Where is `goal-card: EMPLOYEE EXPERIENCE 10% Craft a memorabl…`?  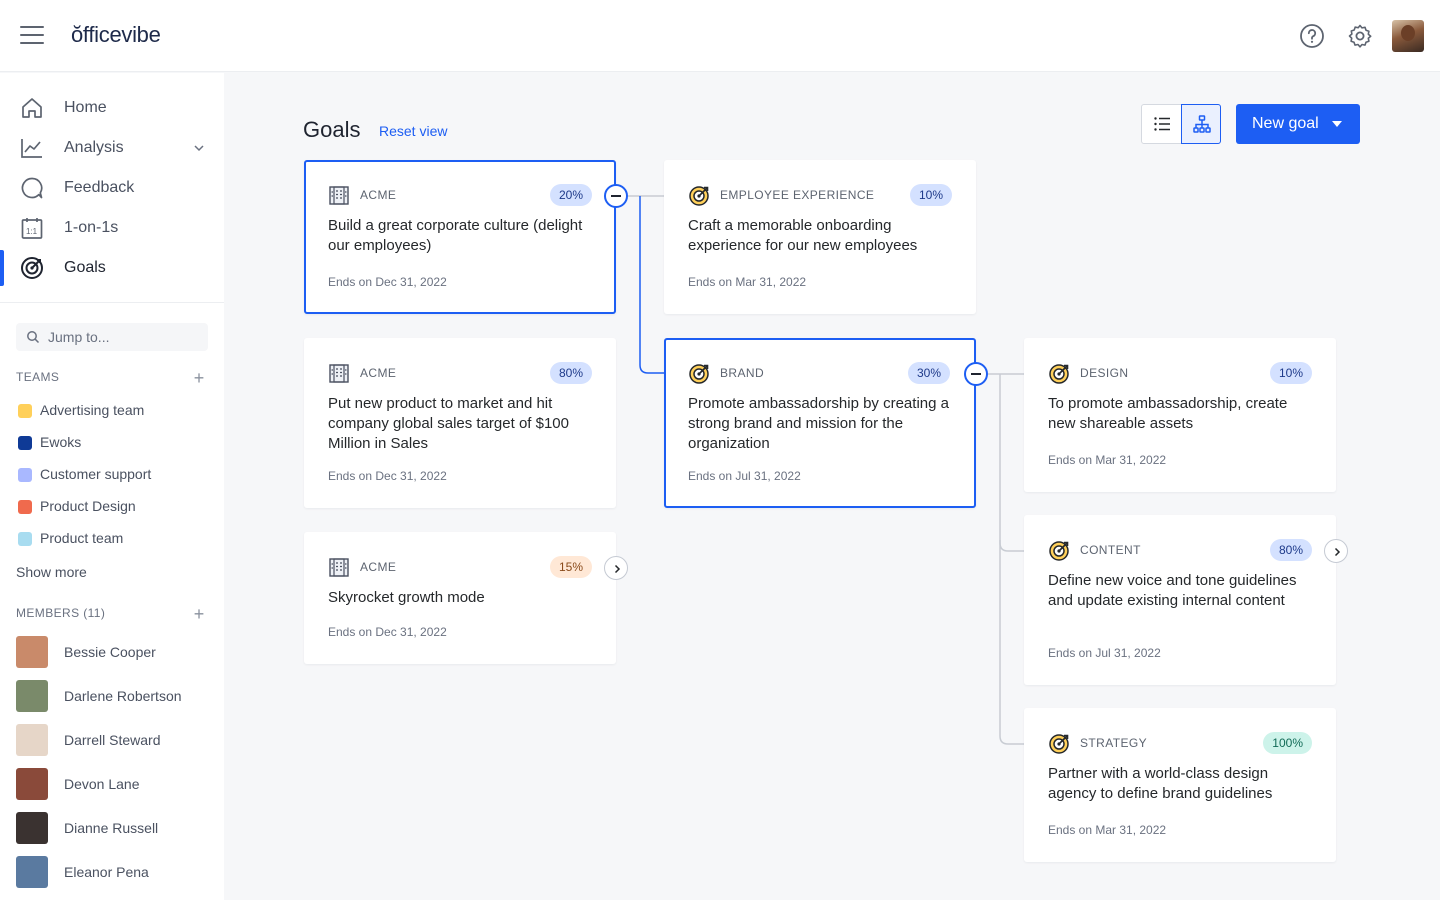 goal-card: EMPLOYEE EXPERIENCE 10% Craft a memorabl… is located at coordinates (820, 237).